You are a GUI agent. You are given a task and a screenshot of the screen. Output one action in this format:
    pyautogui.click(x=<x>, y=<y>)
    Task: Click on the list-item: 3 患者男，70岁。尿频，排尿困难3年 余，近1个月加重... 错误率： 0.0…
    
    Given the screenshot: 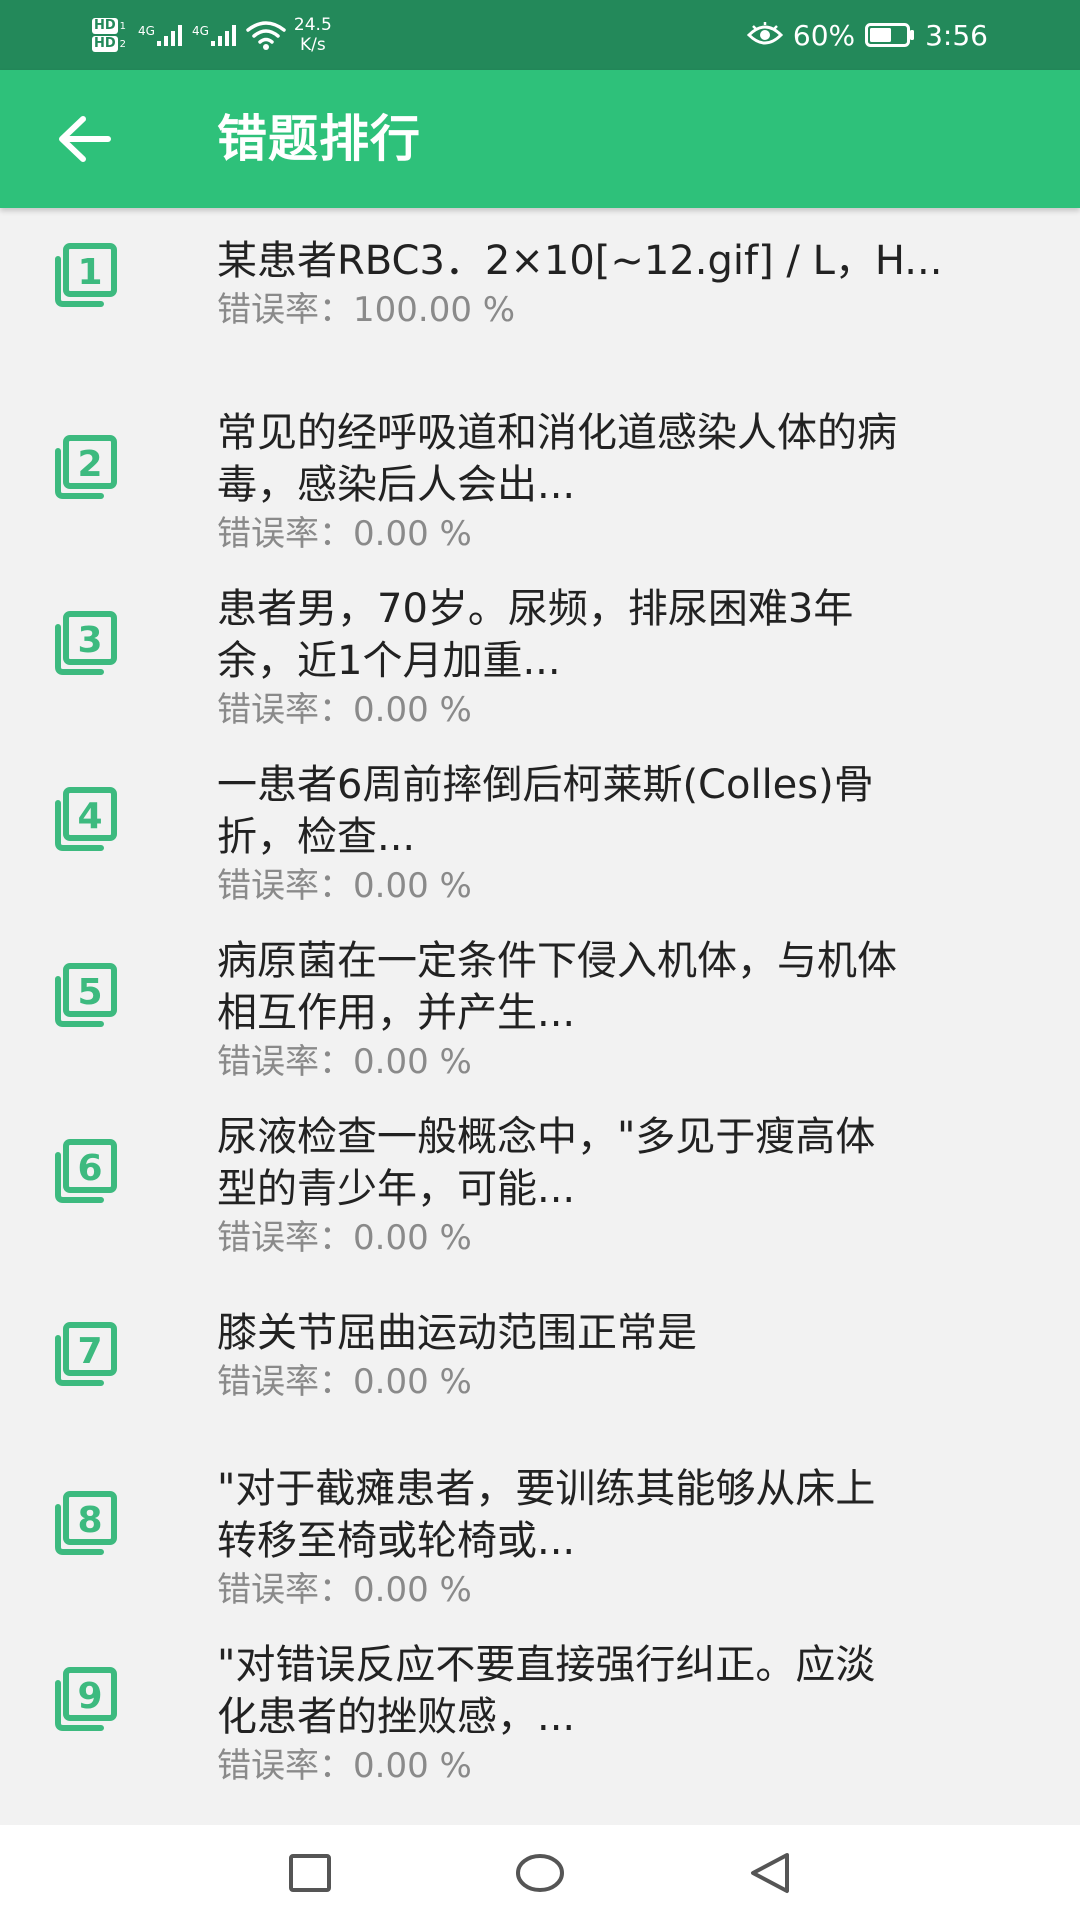 What is the action you would take?
    pyautogui.click(x=540, y=640)
    